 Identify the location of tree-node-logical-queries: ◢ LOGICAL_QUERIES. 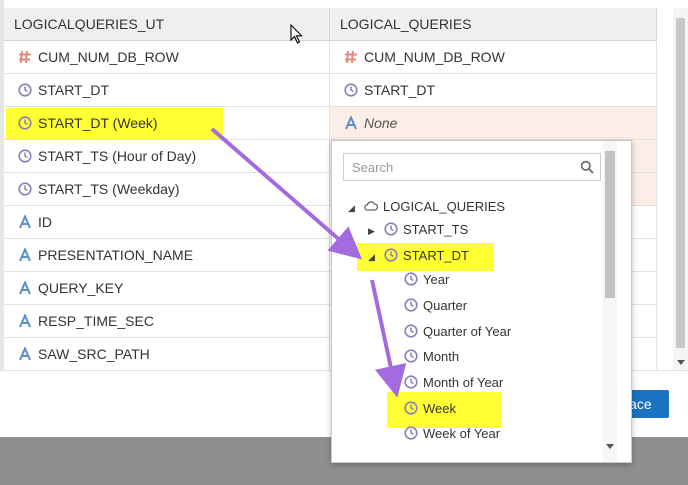
(426, 207).